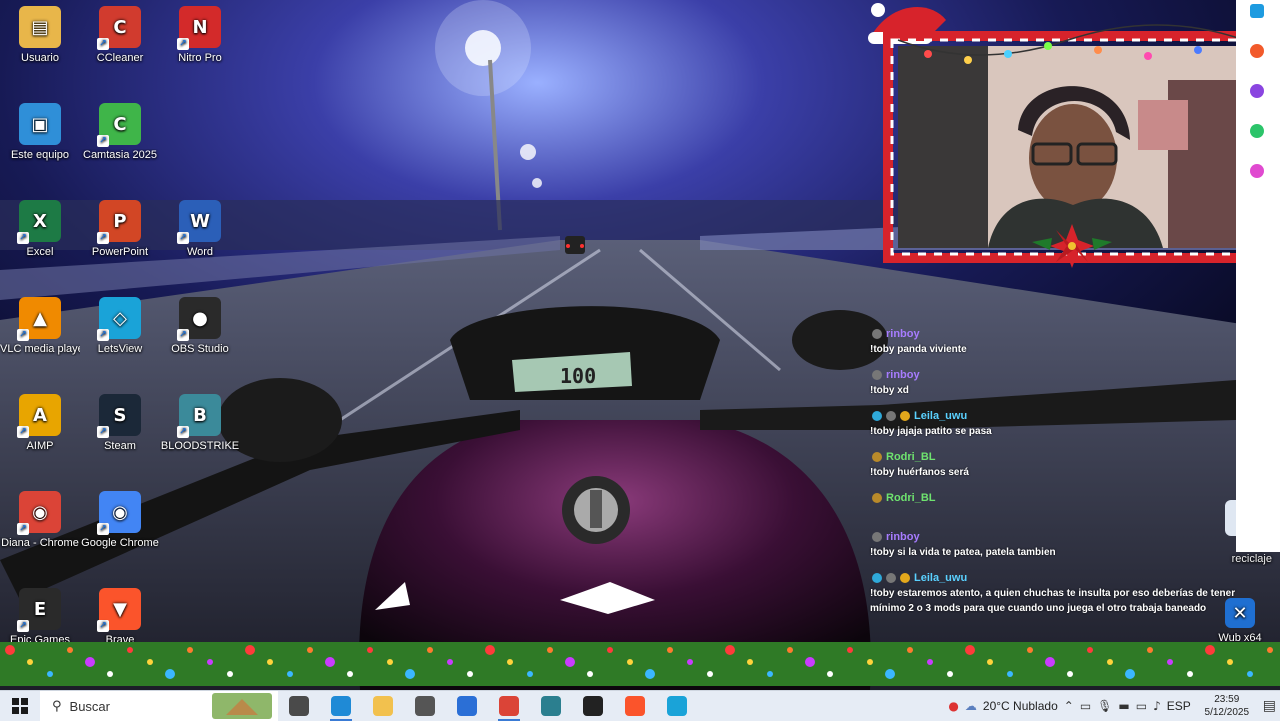 The height and width of the screenshot is (721, 1280). What do you see at coordinates (1123, 706) in the screenshot?
I see `usb-icon: ▬` at bounding box center [1123, 706].